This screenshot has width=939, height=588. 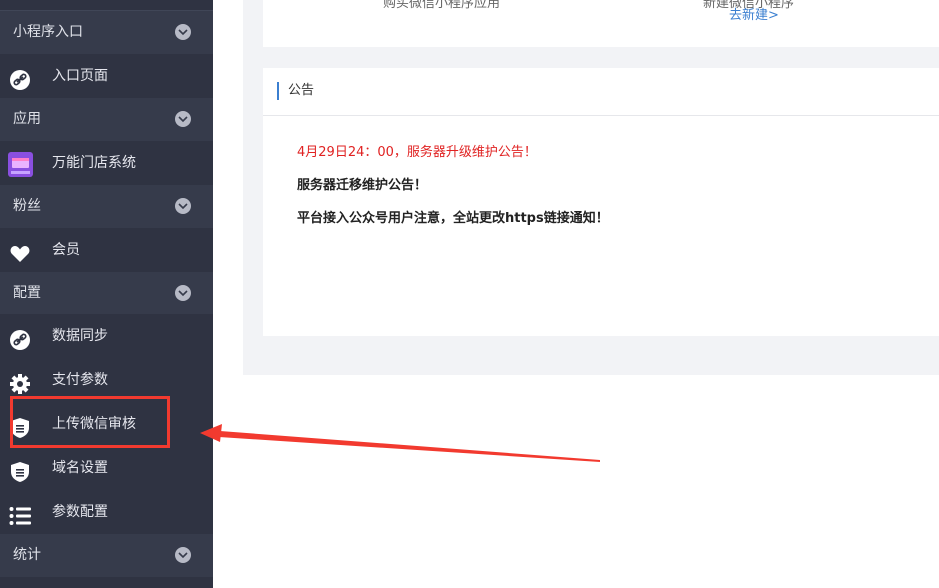 What do you see at coordinates (106, 32) in the screenshot?
I see `sidebar-section-miniprogram-entry: 小程序入口` at bounding box center [106, 32].